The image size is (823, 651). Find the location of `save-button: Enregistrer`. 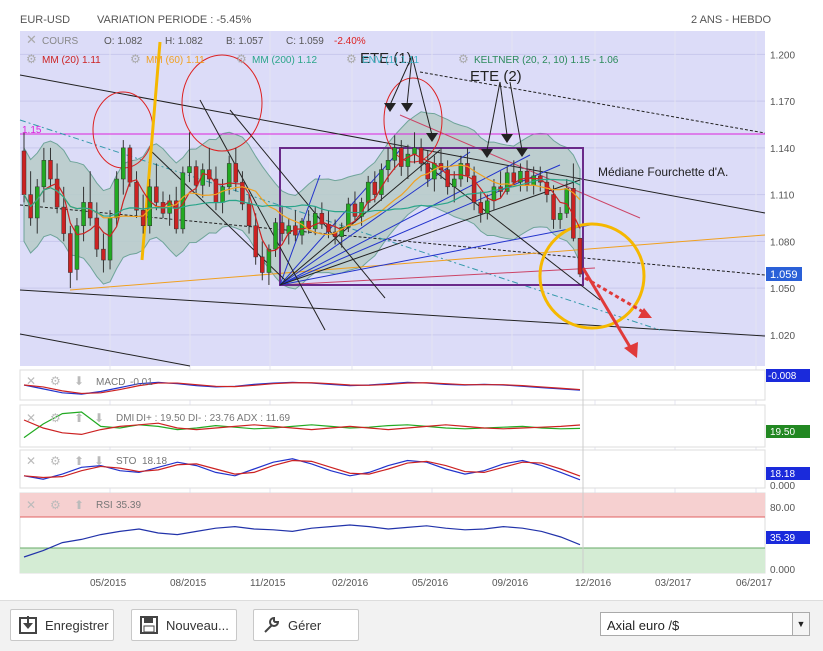

save-button: Enregistrer is located at coordinates (62, 625).